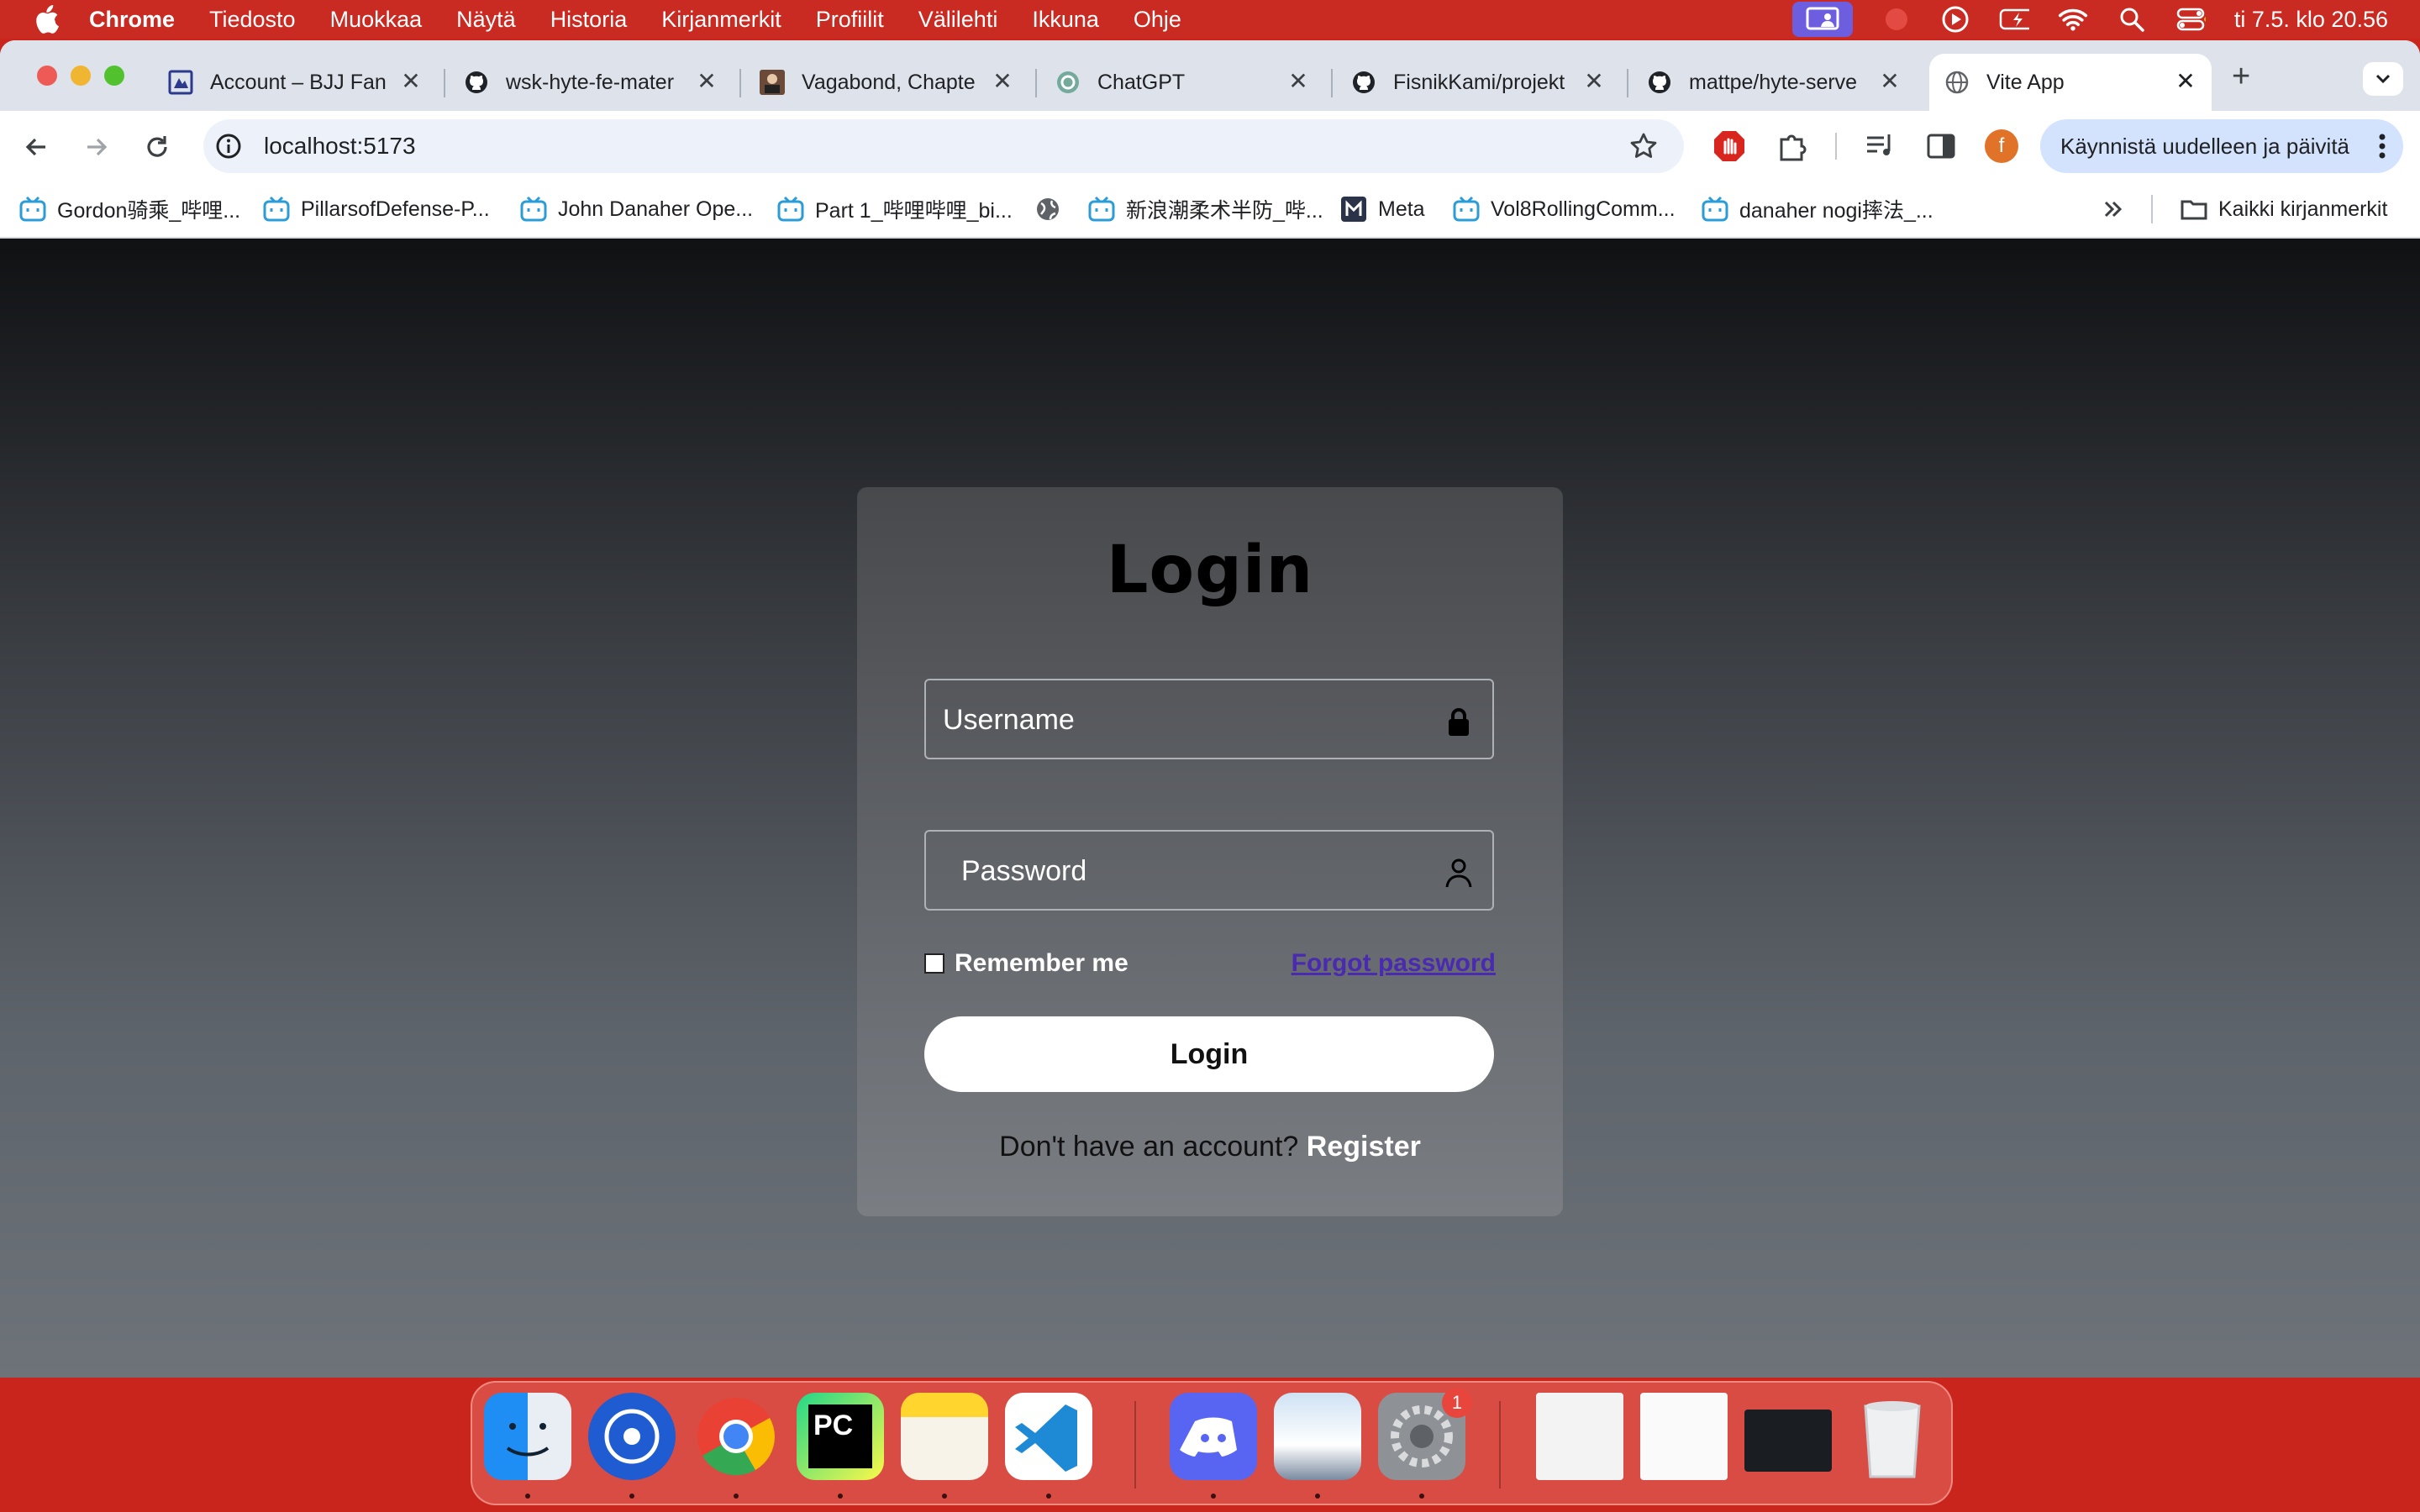 The width and height of the screenshot is (2420, 1512). I want to click on back-icon, so click(36, 147).